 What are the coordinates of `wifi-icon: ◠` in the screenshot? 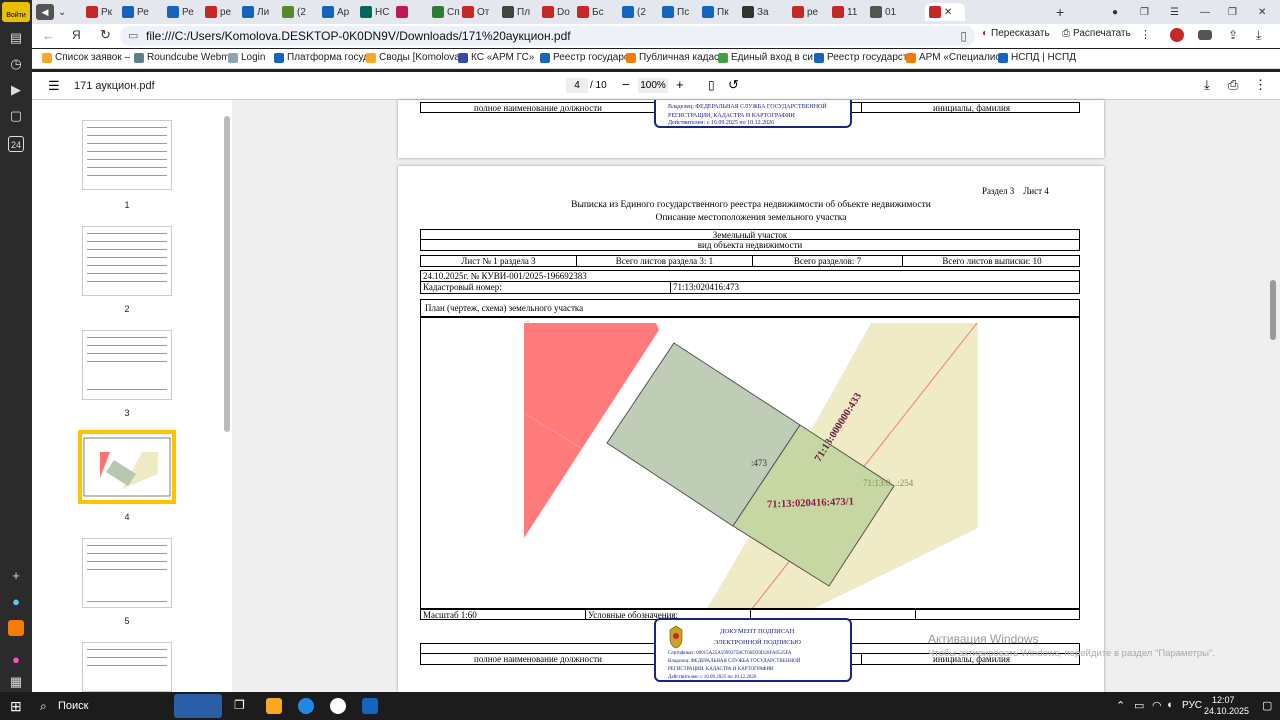 It's located at (1157, 705).